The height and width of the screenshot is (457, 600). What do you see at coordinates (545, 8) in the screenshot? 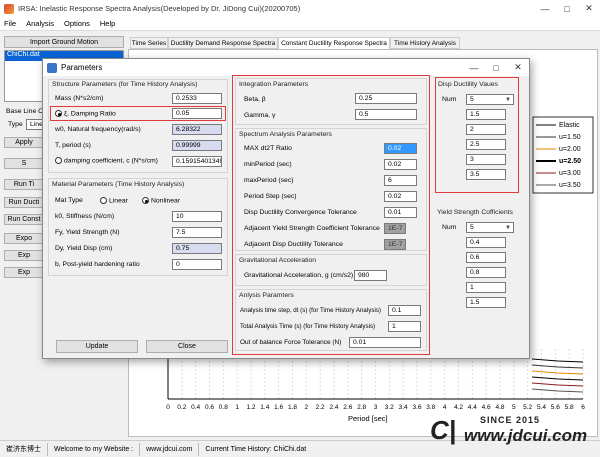
I see `minimize-icon: —` at bounding box center [545, 8].